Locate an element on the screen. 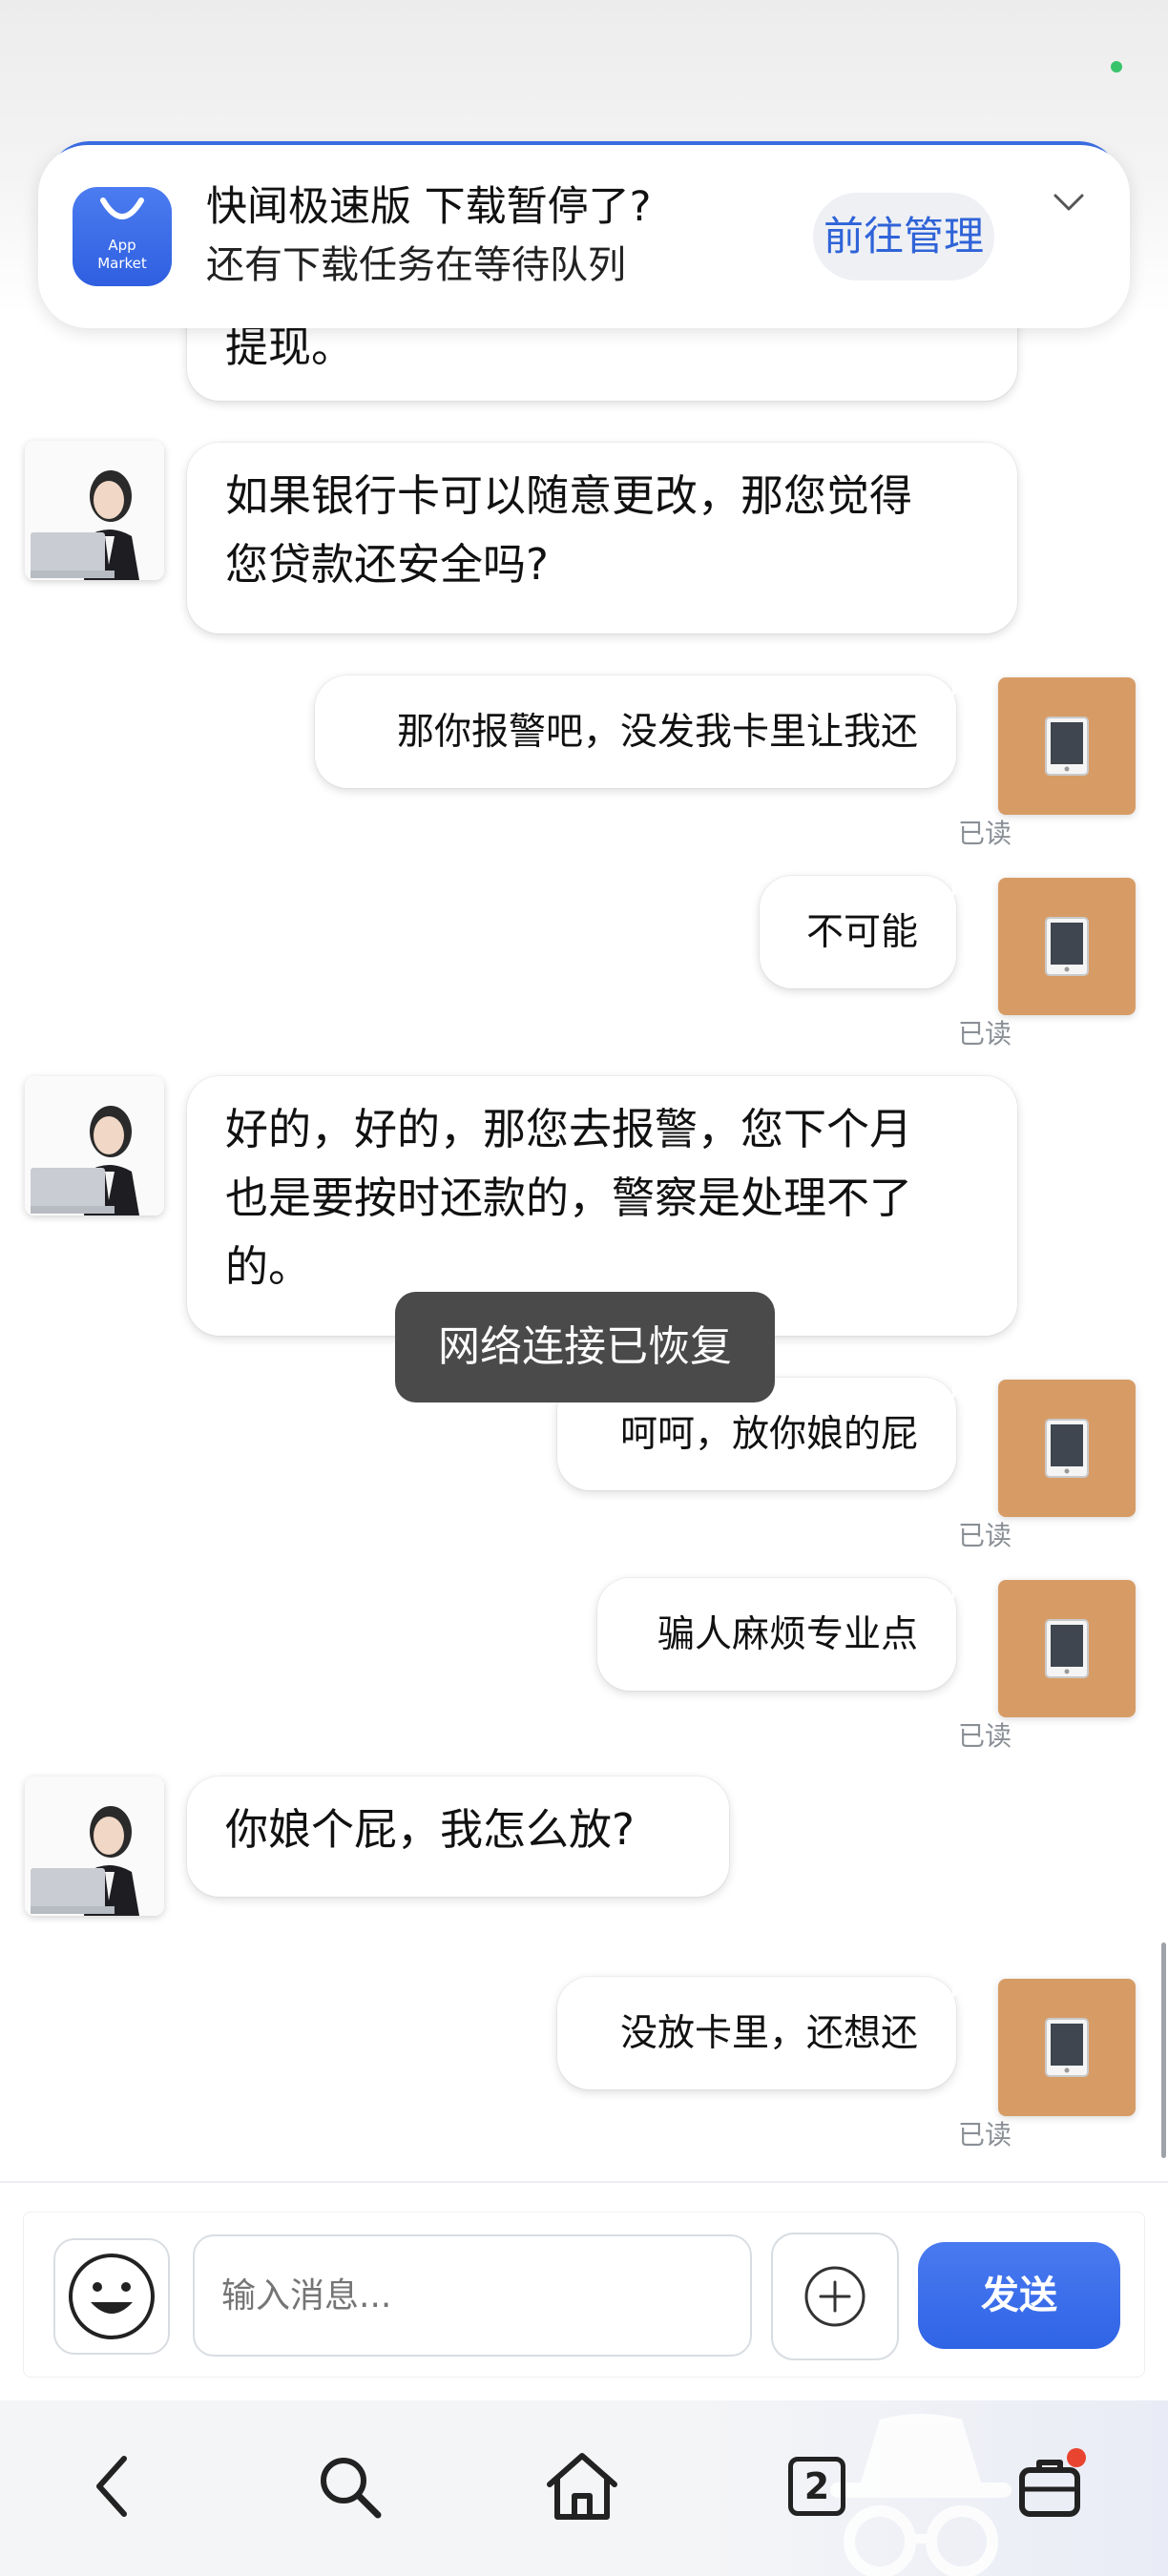  tabs-icon: 2 is located at coordinates (817, 2486).